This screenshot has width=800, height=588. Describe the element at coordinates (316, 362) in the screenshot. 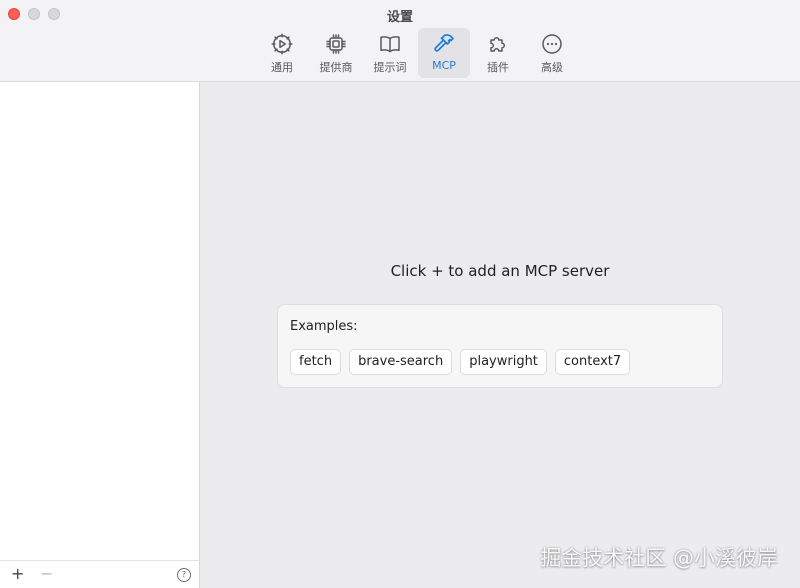

I see `example-chip-fetch: fetch` at that location.